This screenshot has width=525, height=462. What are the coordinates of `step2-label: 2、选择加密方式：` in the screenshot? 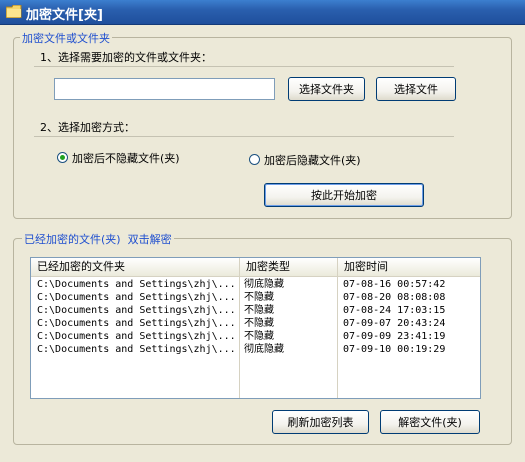 It's located at (87, 127).